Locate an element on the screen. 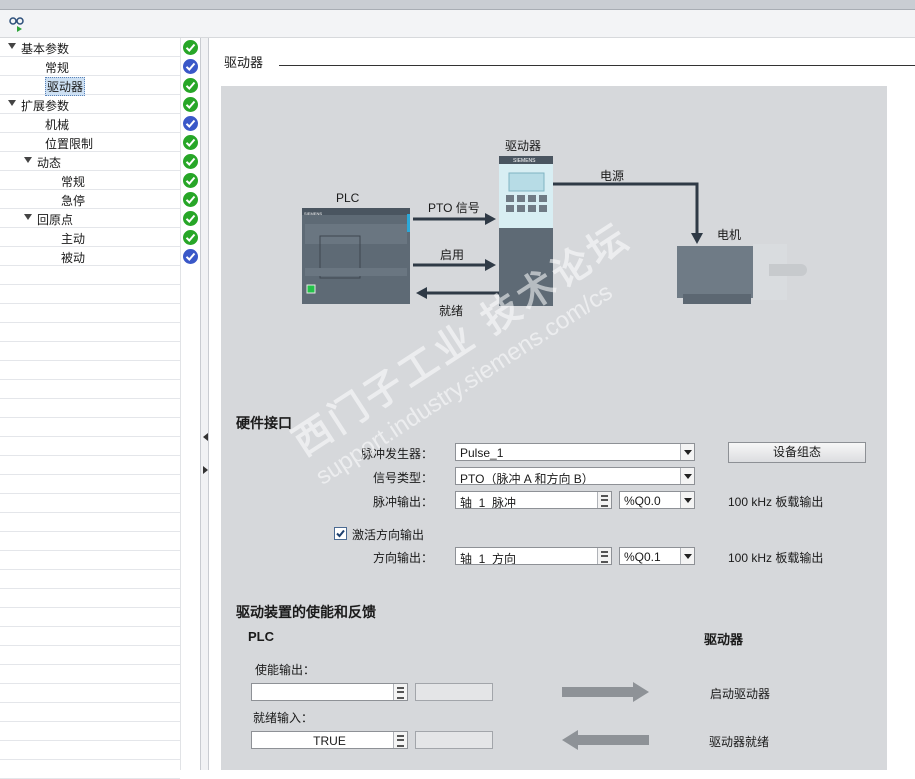  enable-label: 启用 is located at coordinates (452, 255).